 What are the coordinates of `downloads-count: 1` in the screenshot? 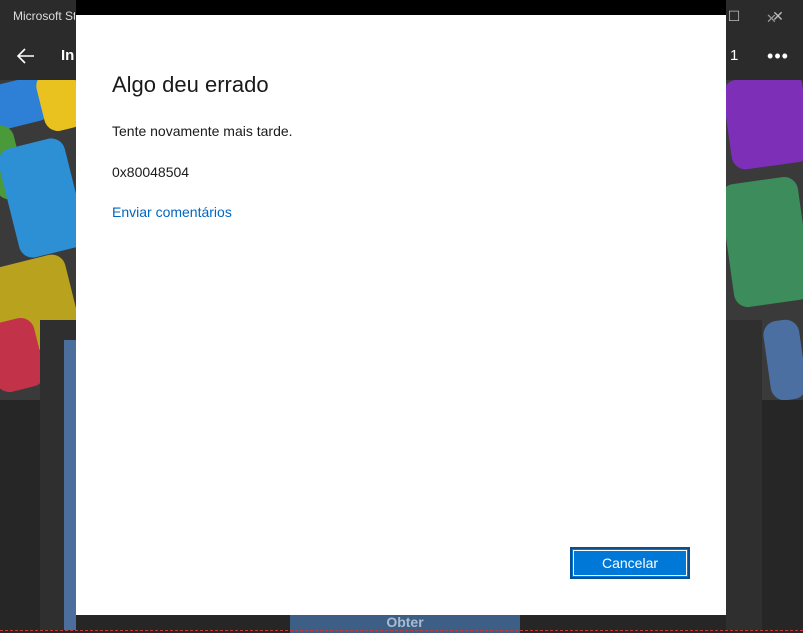 It's located at (734, 55).